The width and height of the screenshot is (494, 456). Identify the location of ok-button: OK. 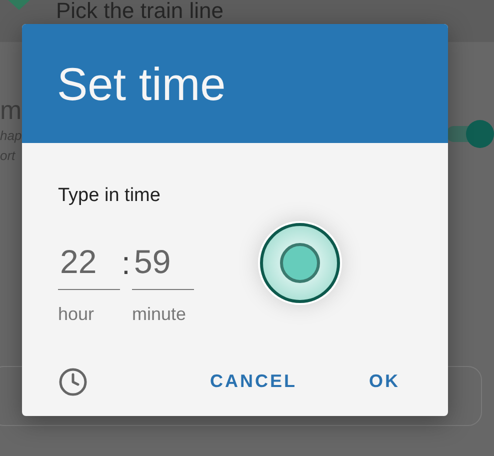
(384, 381).